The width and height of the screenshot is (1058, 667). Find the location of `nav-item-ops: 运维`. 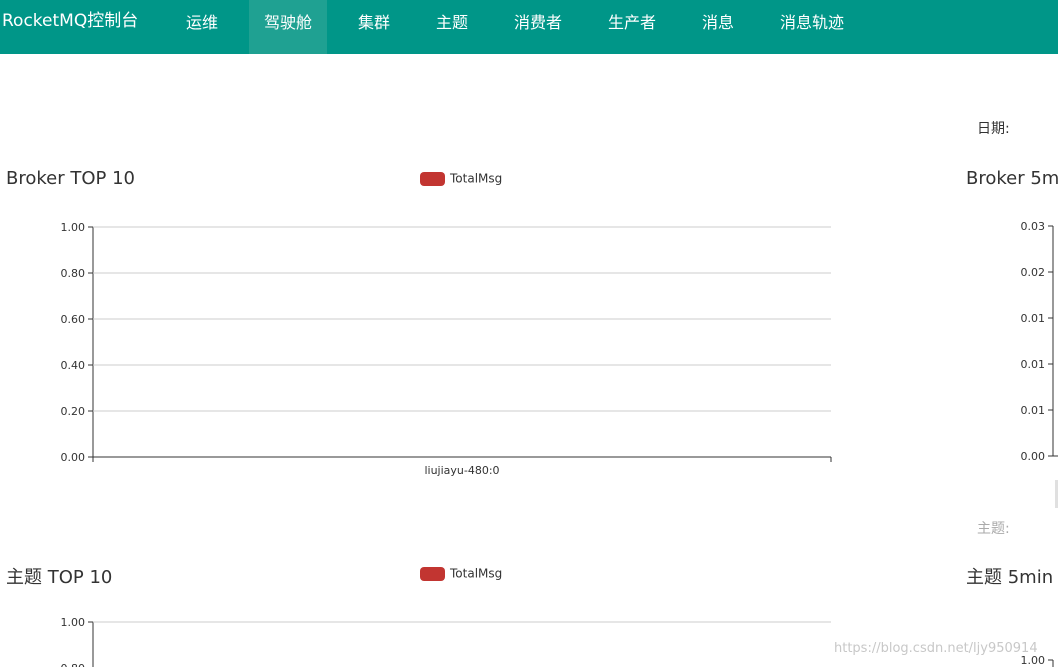

nav-item-ops: 运维 is located at coordinates (202, 27).